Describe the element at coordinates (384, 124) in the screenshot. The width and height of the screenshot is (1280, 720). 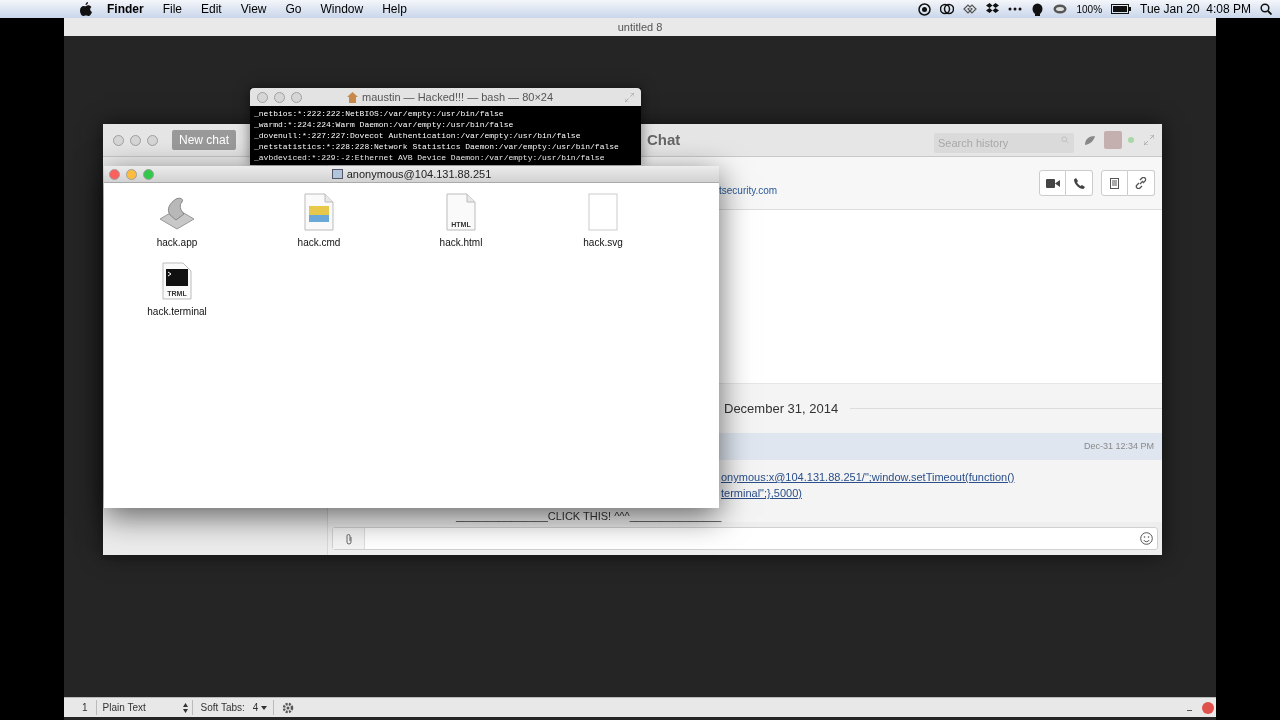
I see `terminal-line: _warmd:*:224:224:Warm Daemon:/var/empty:/usr/bin/false` at that location.